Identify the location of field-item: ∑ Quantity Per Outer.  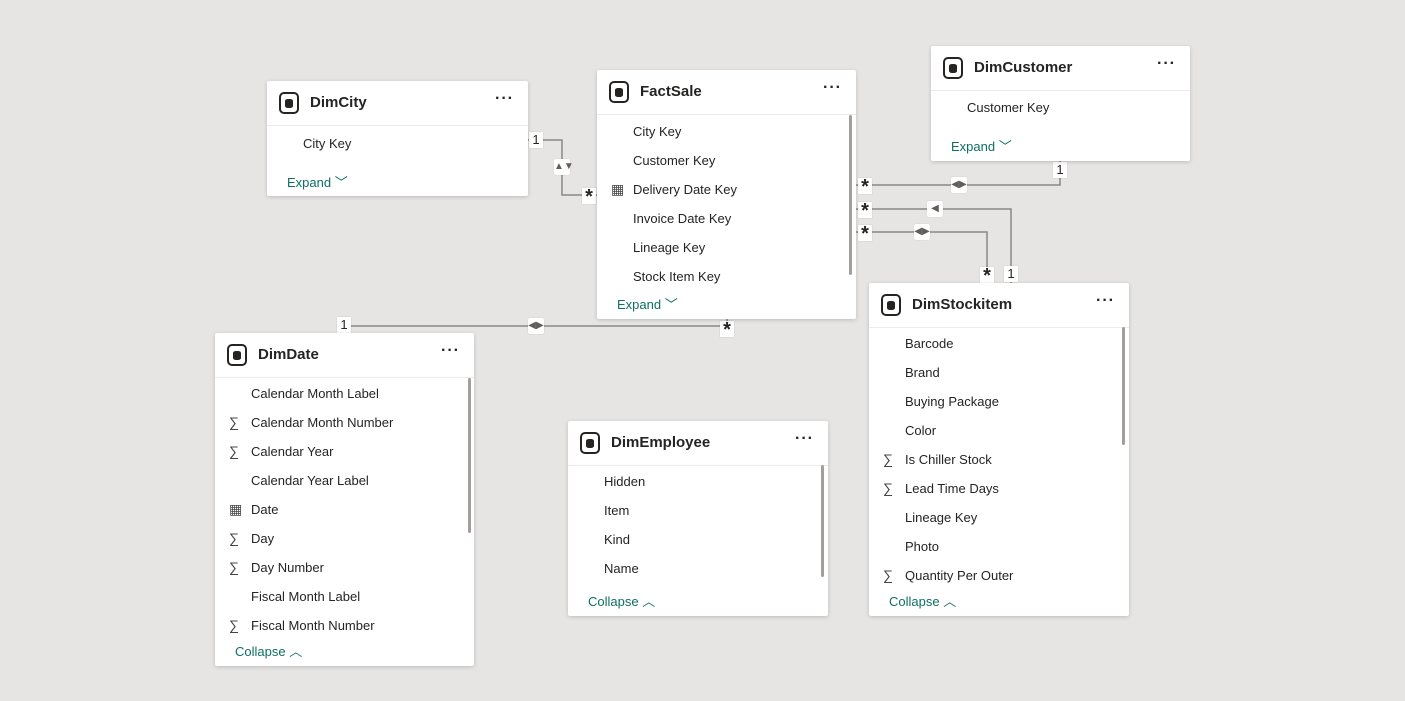
(999, 575).